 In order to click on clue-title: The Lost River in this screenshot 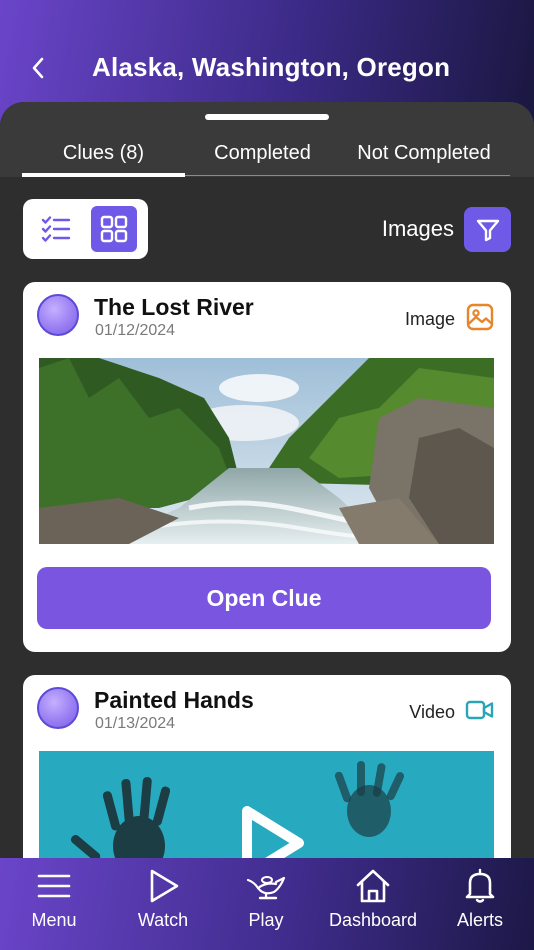, I will do `click(174, 307)`.